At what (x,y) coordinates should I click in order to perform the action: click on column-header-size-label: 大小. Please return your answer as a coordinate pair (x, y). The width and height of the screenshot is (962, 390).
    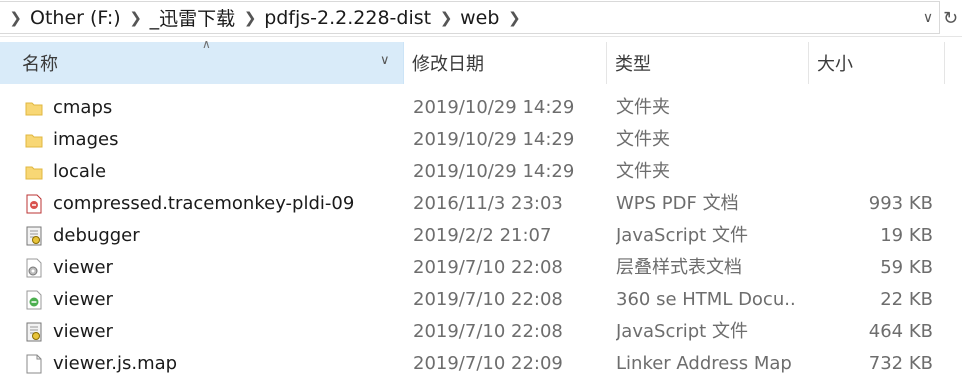
    Looking at the image, I should click on (835, 64).